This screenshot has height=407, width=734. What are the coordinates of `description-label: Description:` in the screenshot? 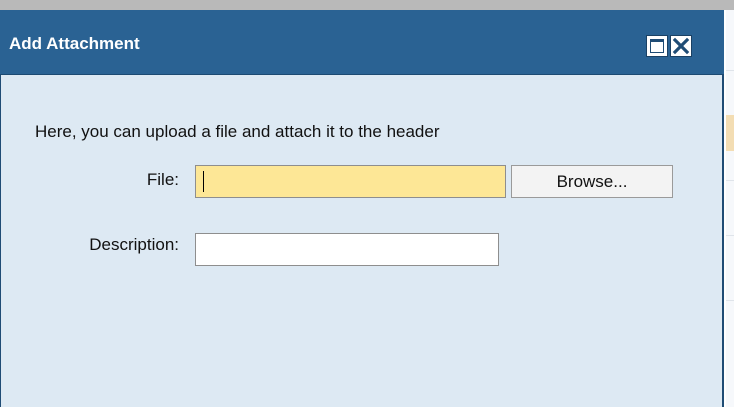 It's located at (134, 244).